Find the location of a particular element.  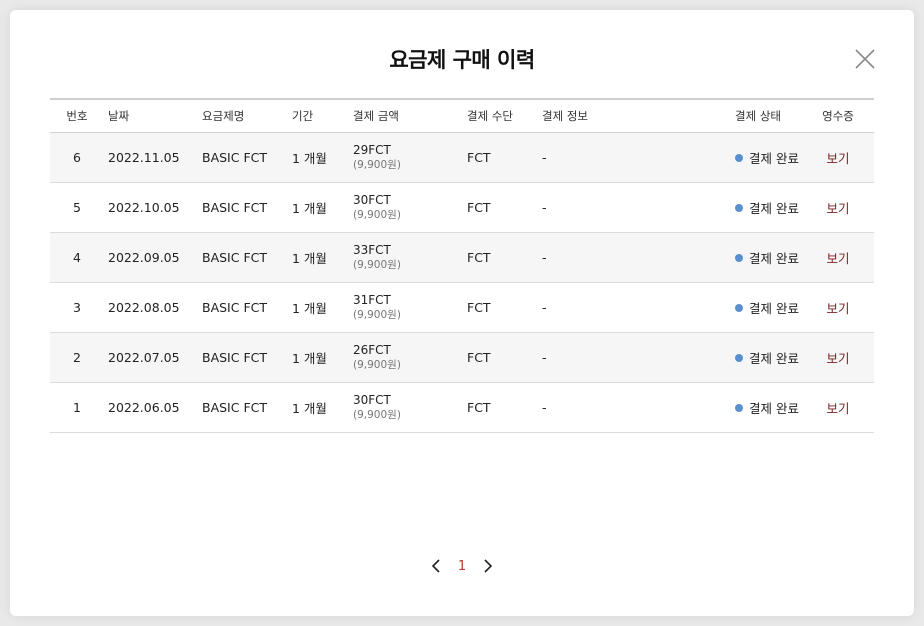

amount-fct: 33FCT is located at coordinates (372, 249).